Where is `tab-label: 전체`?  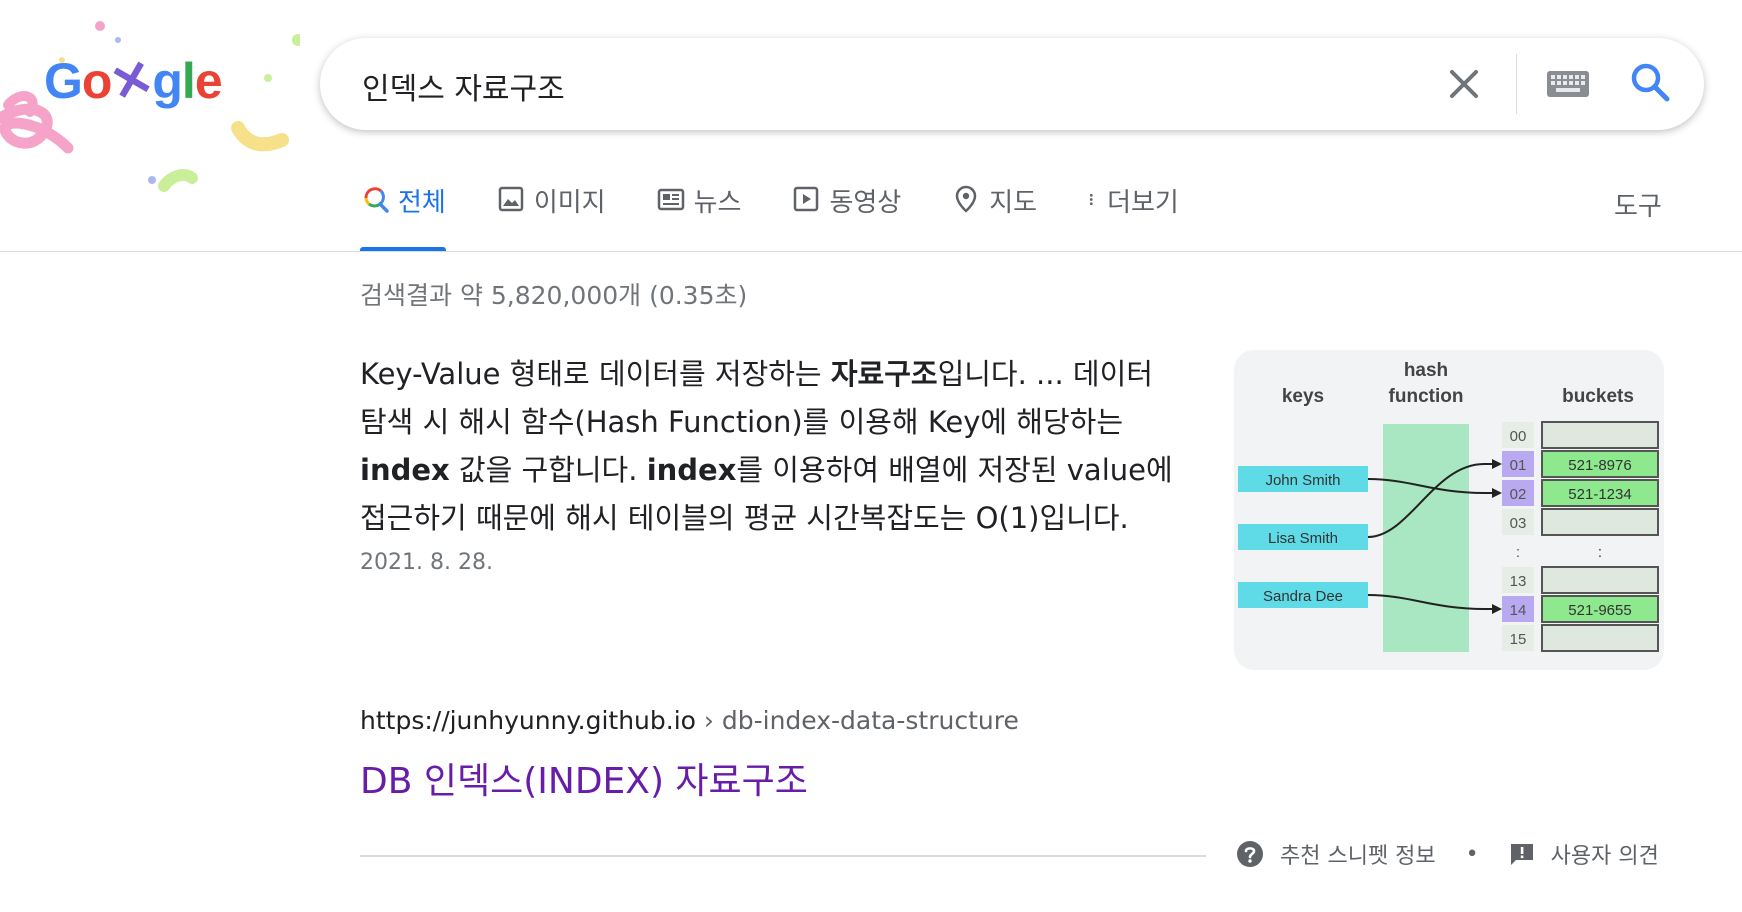
tab-label: 전체 is located at coordinates (422, 203).